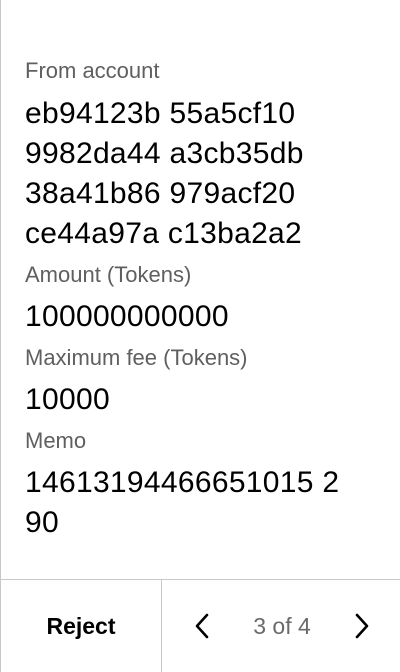 The width and height of the screenshot is (400, 672). Describe the element at coordinates (42, 522) in the screenshot. I see `memo-line-2: 90` at that location.